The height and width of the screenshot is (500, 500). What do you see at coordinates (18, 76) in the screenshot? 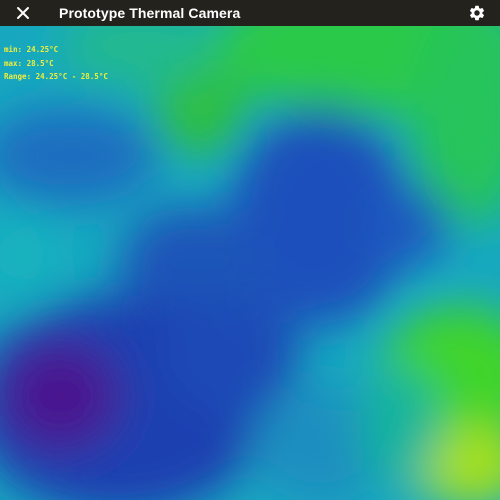
I see `range-label: Range:` at bounding box center [18, 76].